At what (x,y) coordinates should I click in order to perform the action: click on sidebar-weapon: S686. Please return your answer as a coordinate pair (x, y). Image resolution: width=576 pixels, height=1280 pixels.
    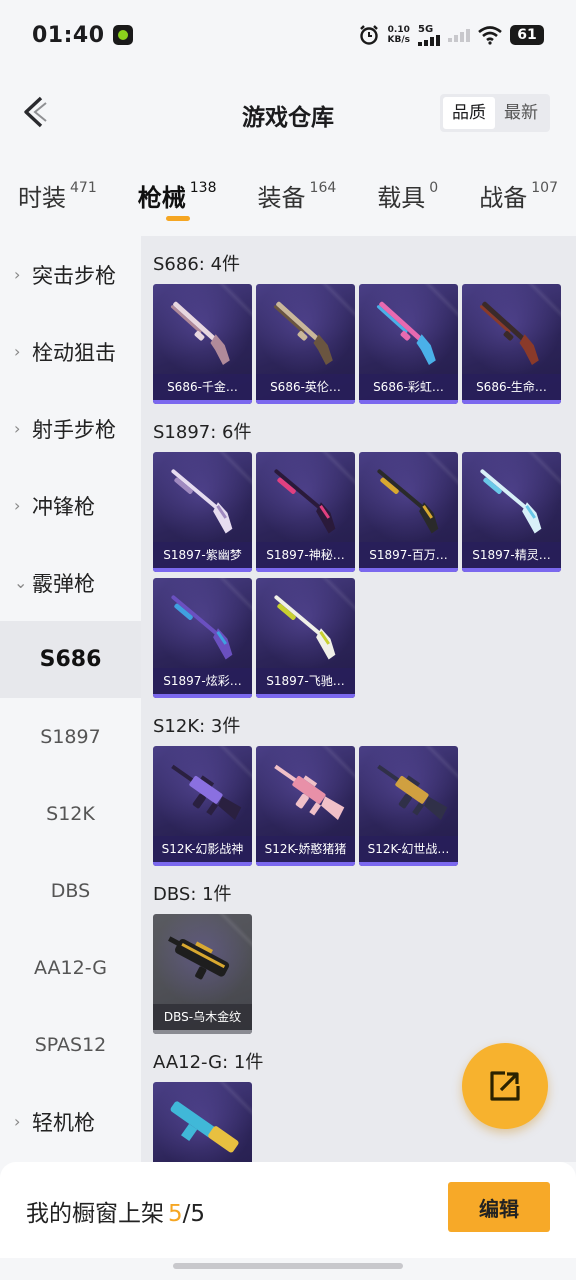
    Looking at the image, I should click on (70, 659).